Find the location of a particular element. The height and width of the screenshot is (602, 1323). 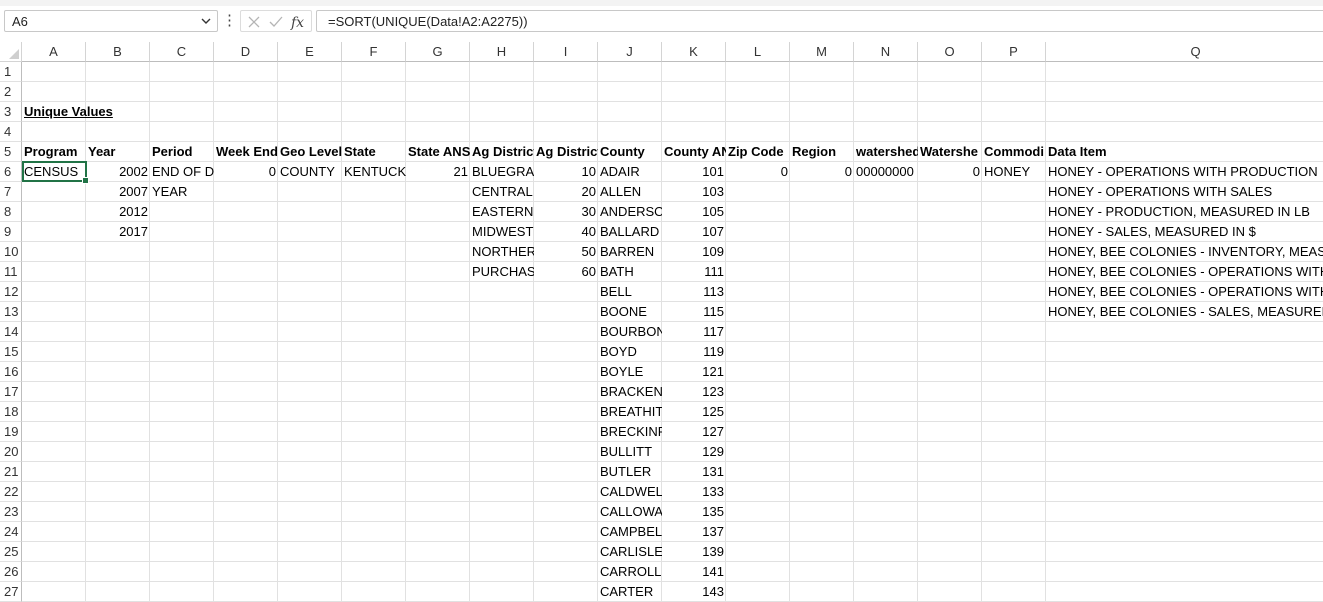

column-header-k: K is located at coordinates (694, 52).